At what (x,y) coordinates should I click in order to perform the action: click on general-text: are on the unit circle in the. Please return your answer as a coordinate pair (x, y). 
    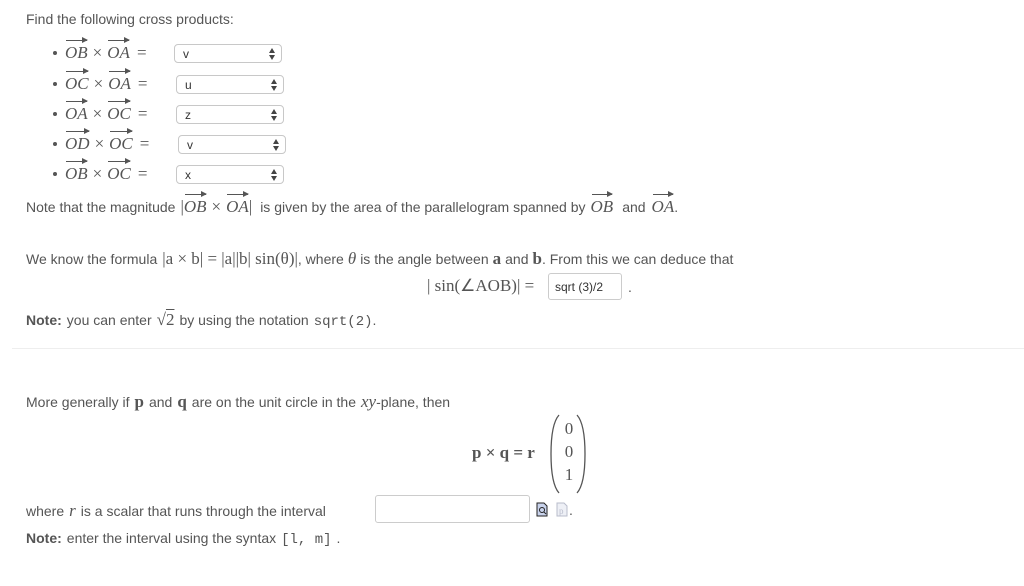
    Looking at the image, I should click on (274, 402).